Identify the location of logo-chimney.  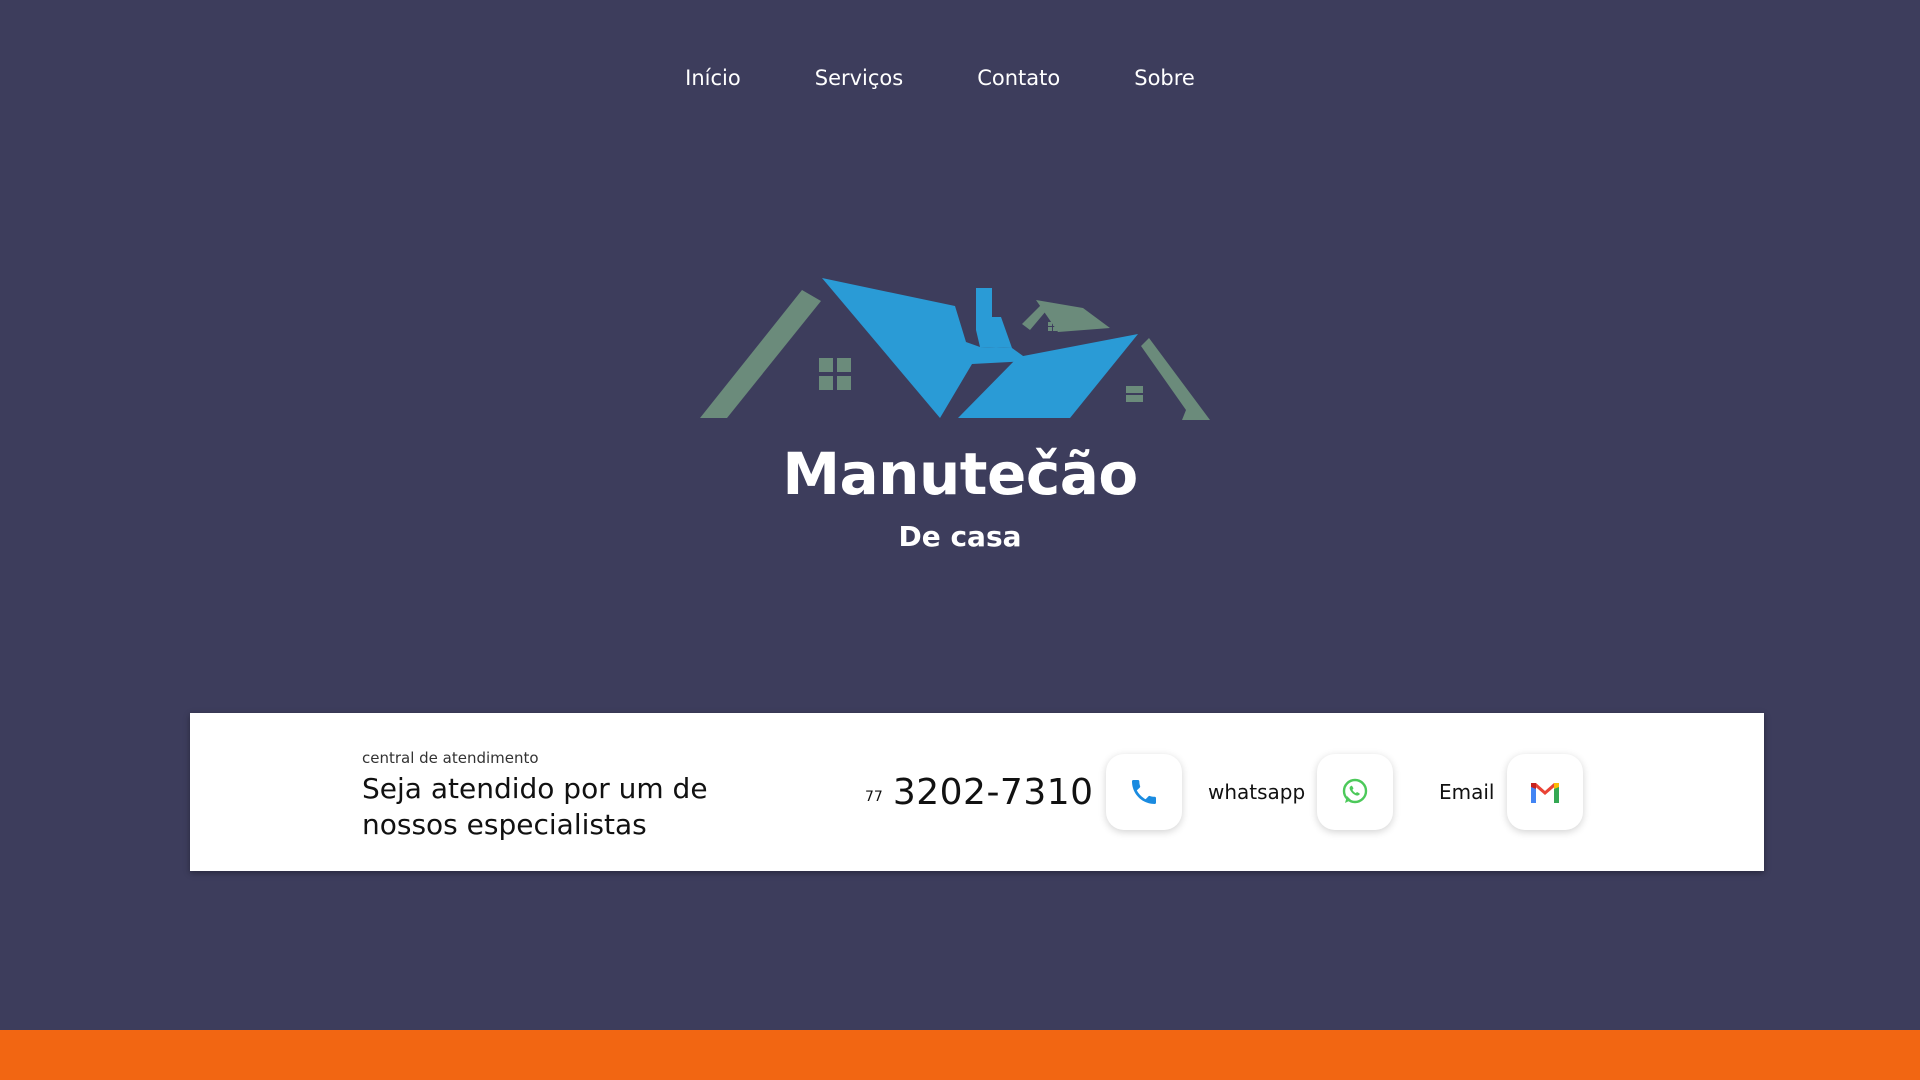
(994, 318).